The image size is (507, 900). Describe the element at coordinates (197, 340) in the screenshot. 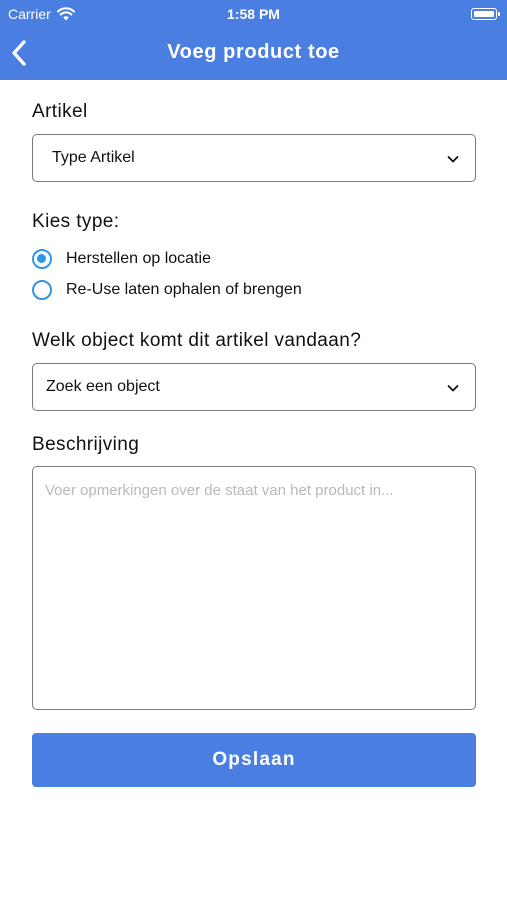

I see `object-label: Welk object komt dit artikel vandaan?` at that location.